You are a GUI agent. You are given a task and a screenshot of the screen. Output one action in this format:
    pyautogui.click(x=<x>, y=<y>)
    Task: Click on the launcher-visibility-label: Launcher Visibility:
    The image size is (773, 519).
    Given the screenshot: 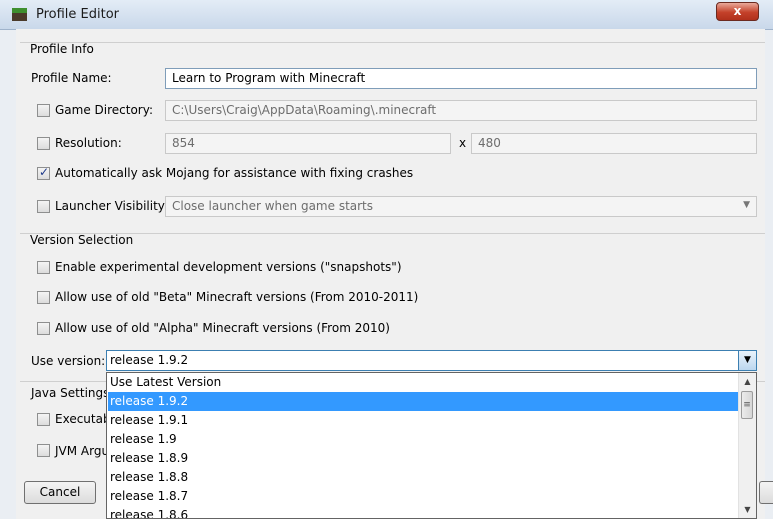 What is the action you would take?
    pyautogui.click(x=112, y=206)
    